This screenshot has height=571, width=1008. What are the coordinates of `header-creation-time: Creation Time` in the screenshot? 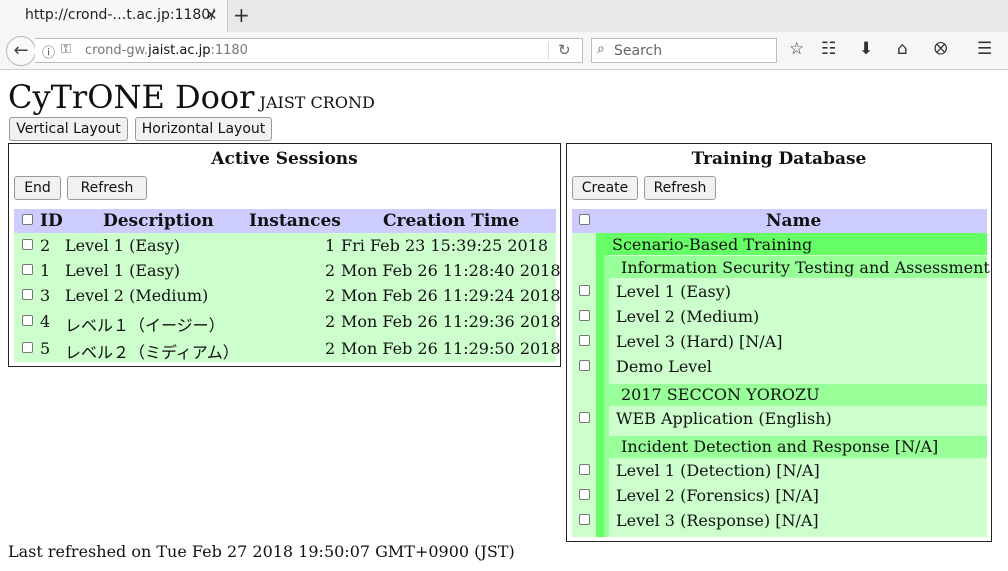 It's located at (451, 221).